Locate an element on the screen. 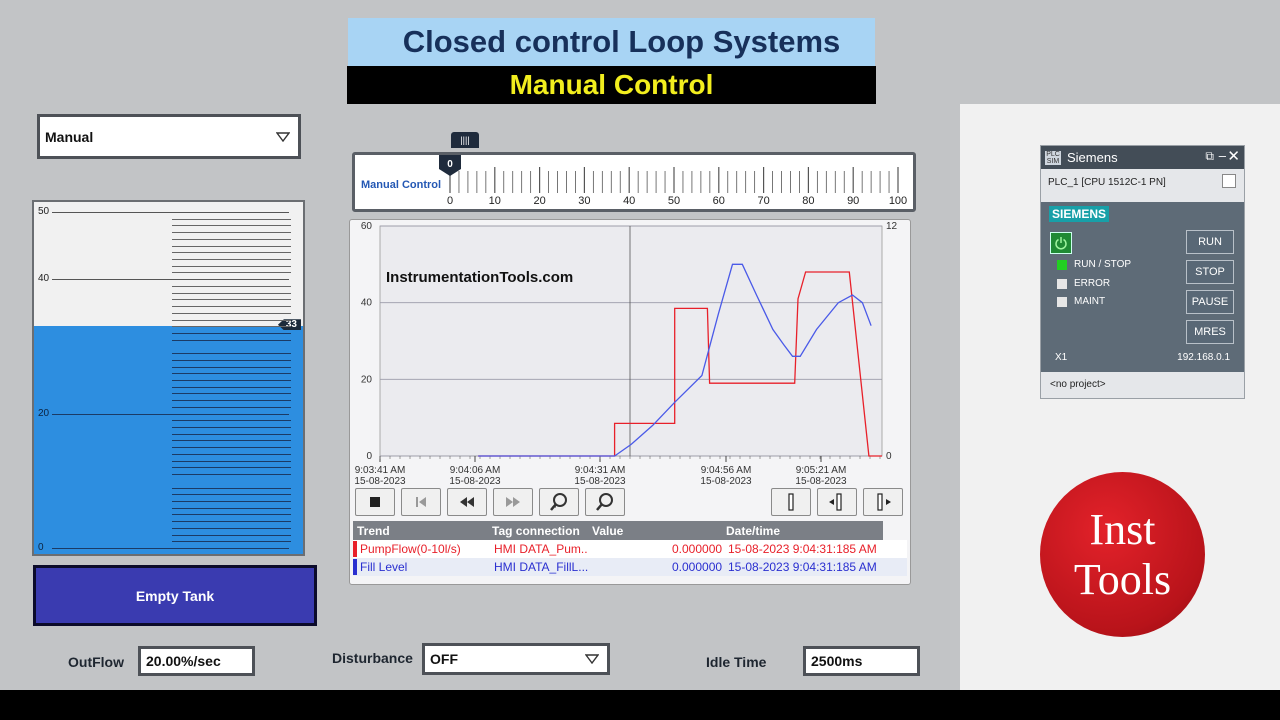 The image size is (1280, 720). error-led is located at coordinates (1062, 284).